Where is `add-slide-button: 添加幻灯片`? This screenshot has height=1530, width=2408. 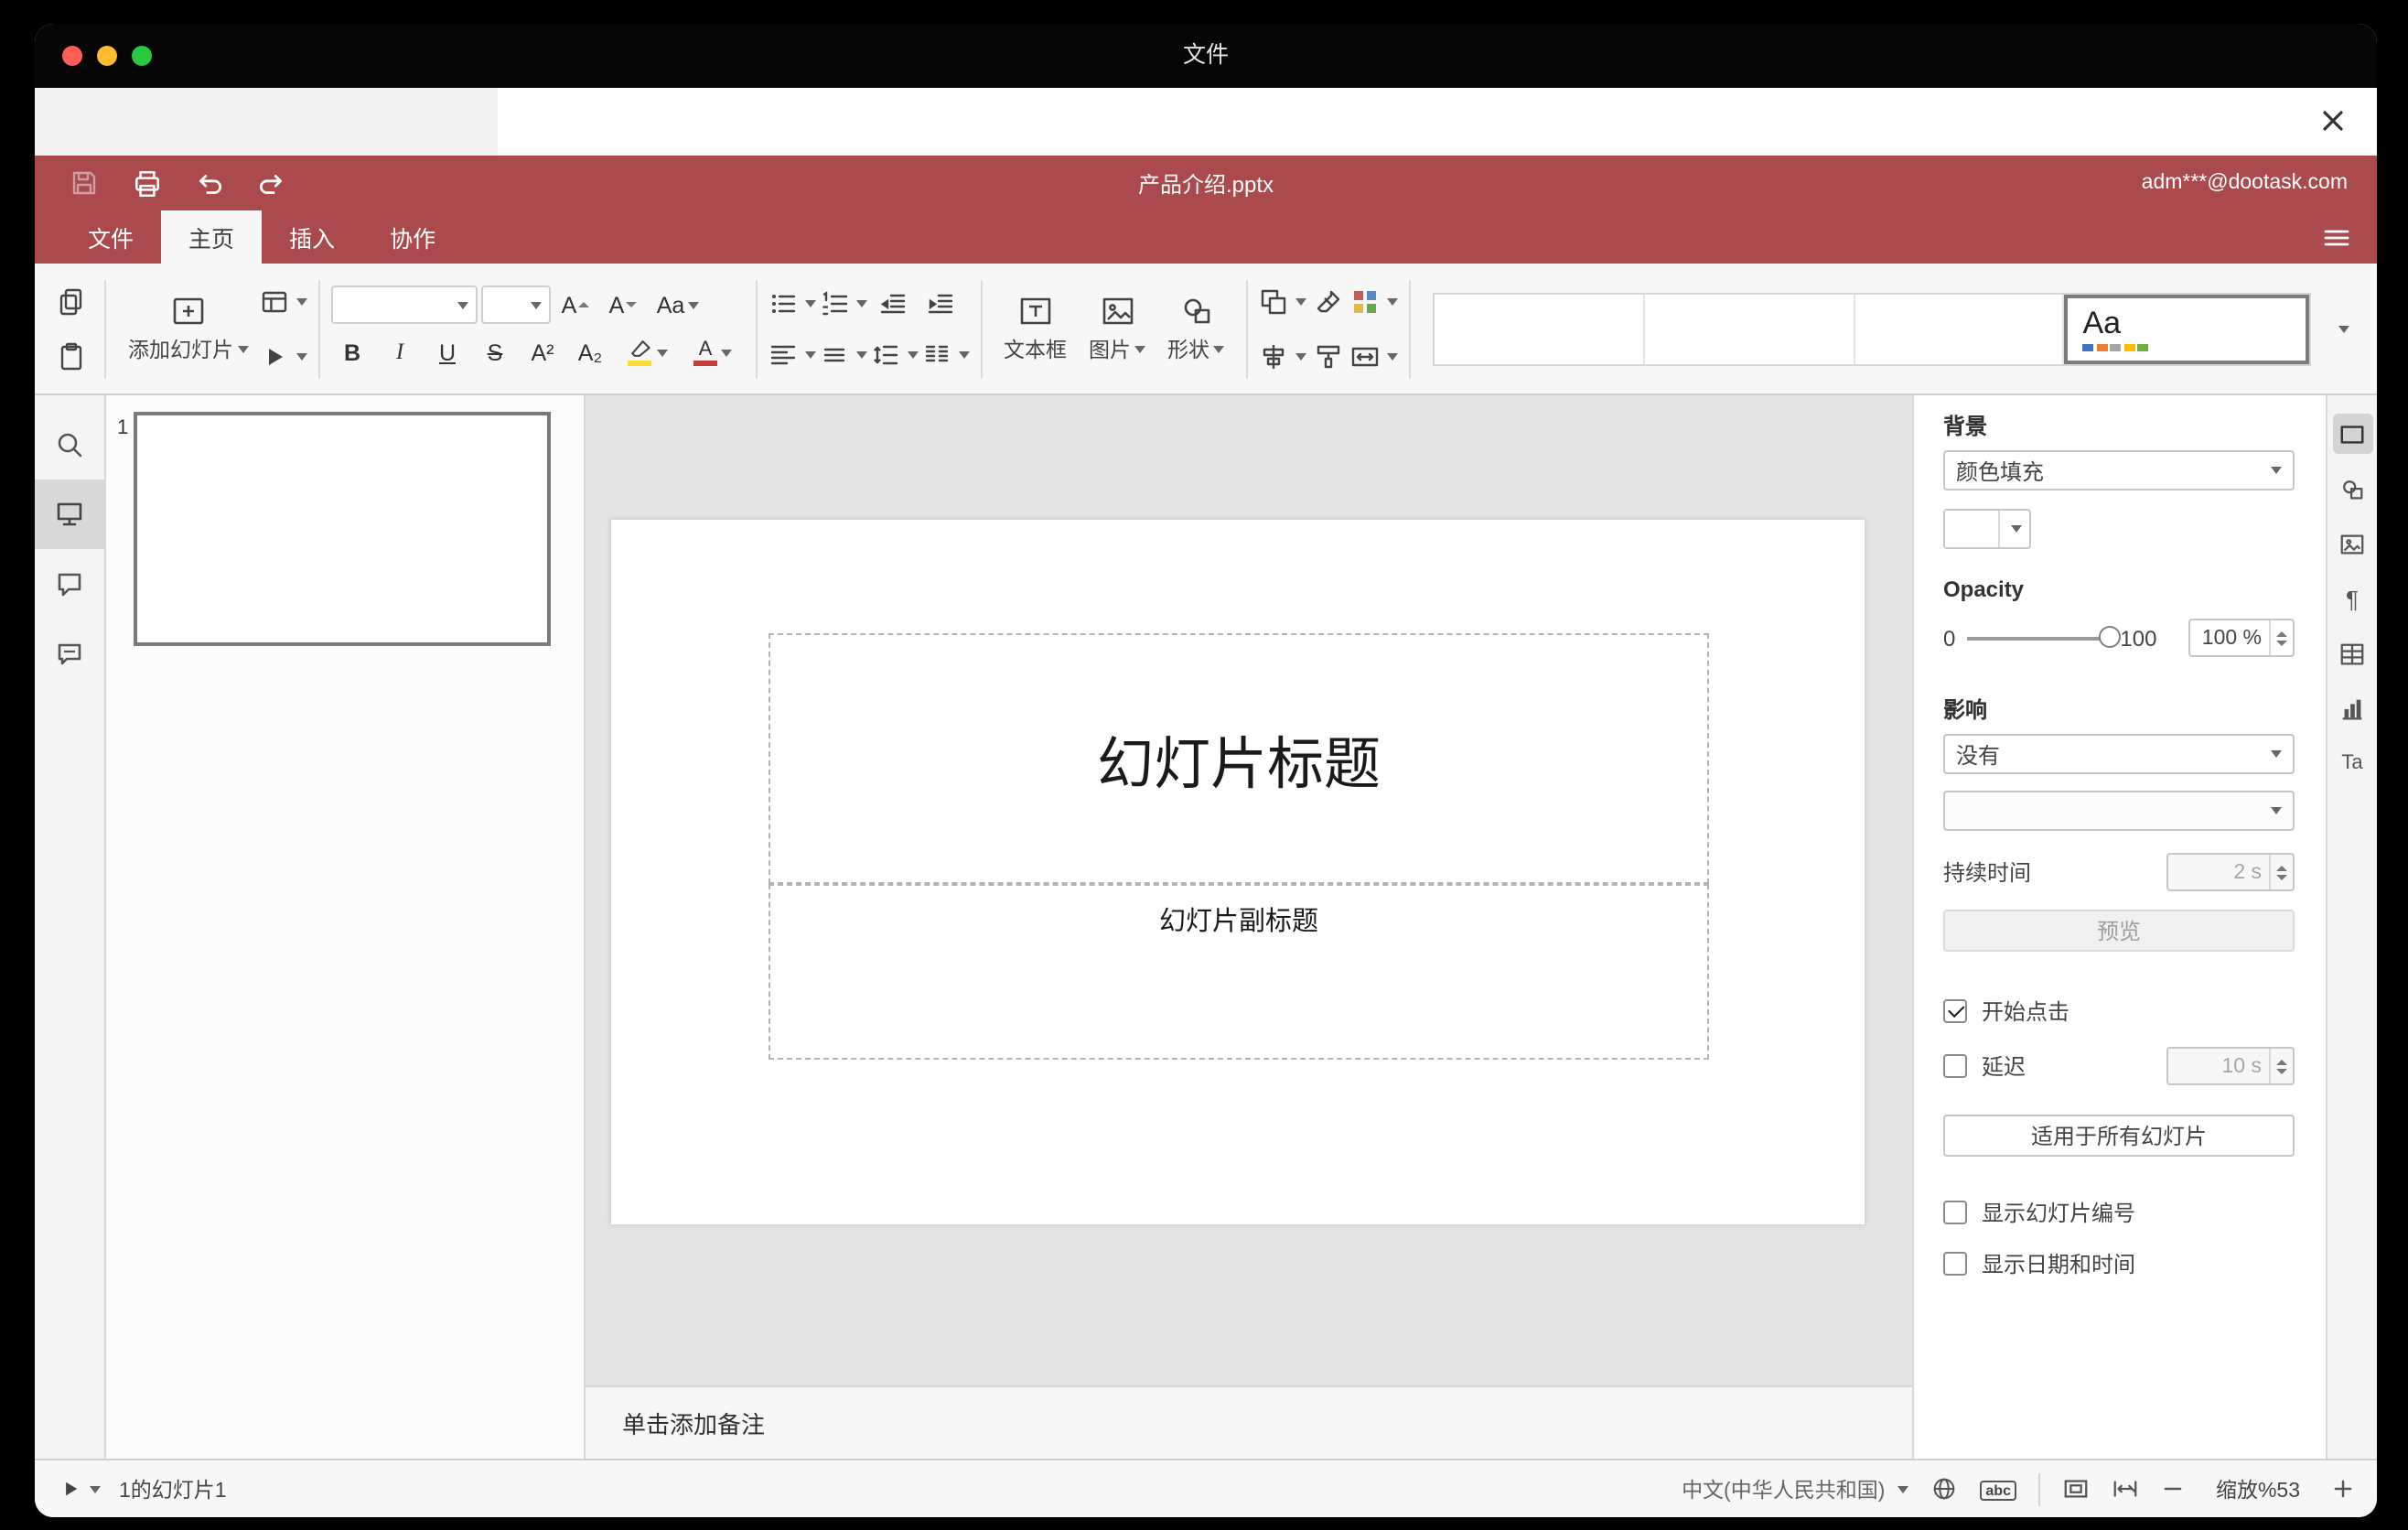
add-slide-button: 添加幻灯片 is located at coordinates (188, 328).